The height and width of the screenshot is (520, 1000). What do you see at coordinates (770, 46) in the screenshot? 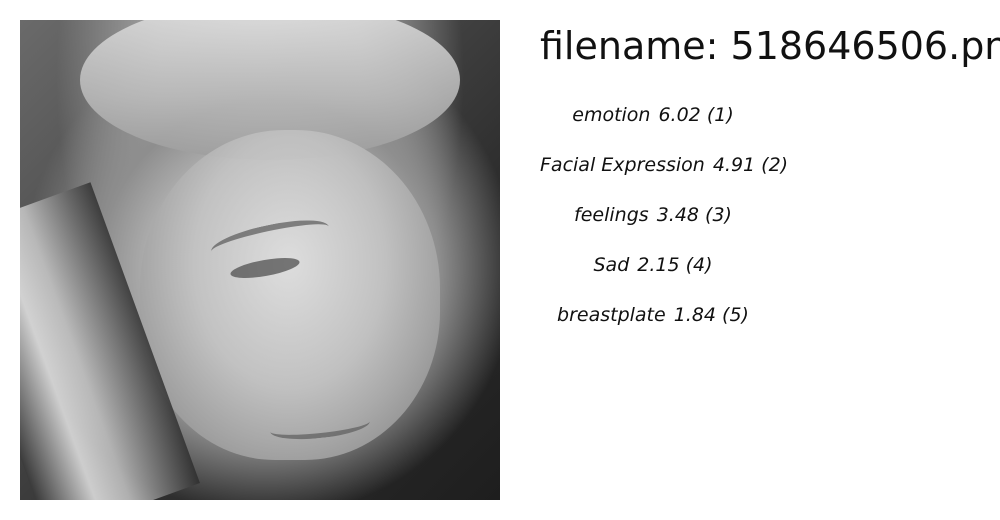
I see `filename-heading: filename: 518646506.png` at bounding box center [770, 46].